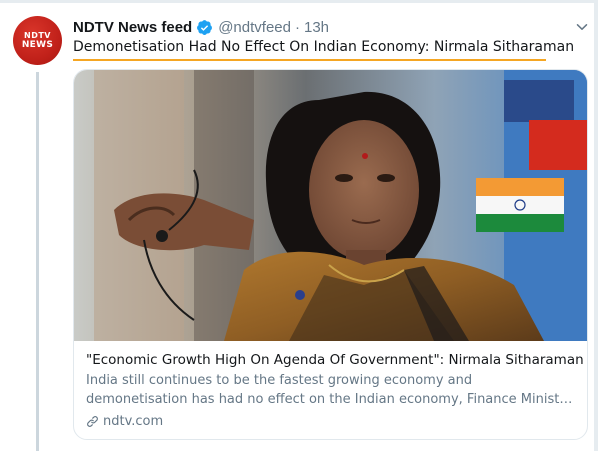 This screenshot has width=598, height=451. What do you see at coordinates (37, 45) in the screenshot?
I see `avatar-text-bottom: NEWS` at bounding box center [37, 45].